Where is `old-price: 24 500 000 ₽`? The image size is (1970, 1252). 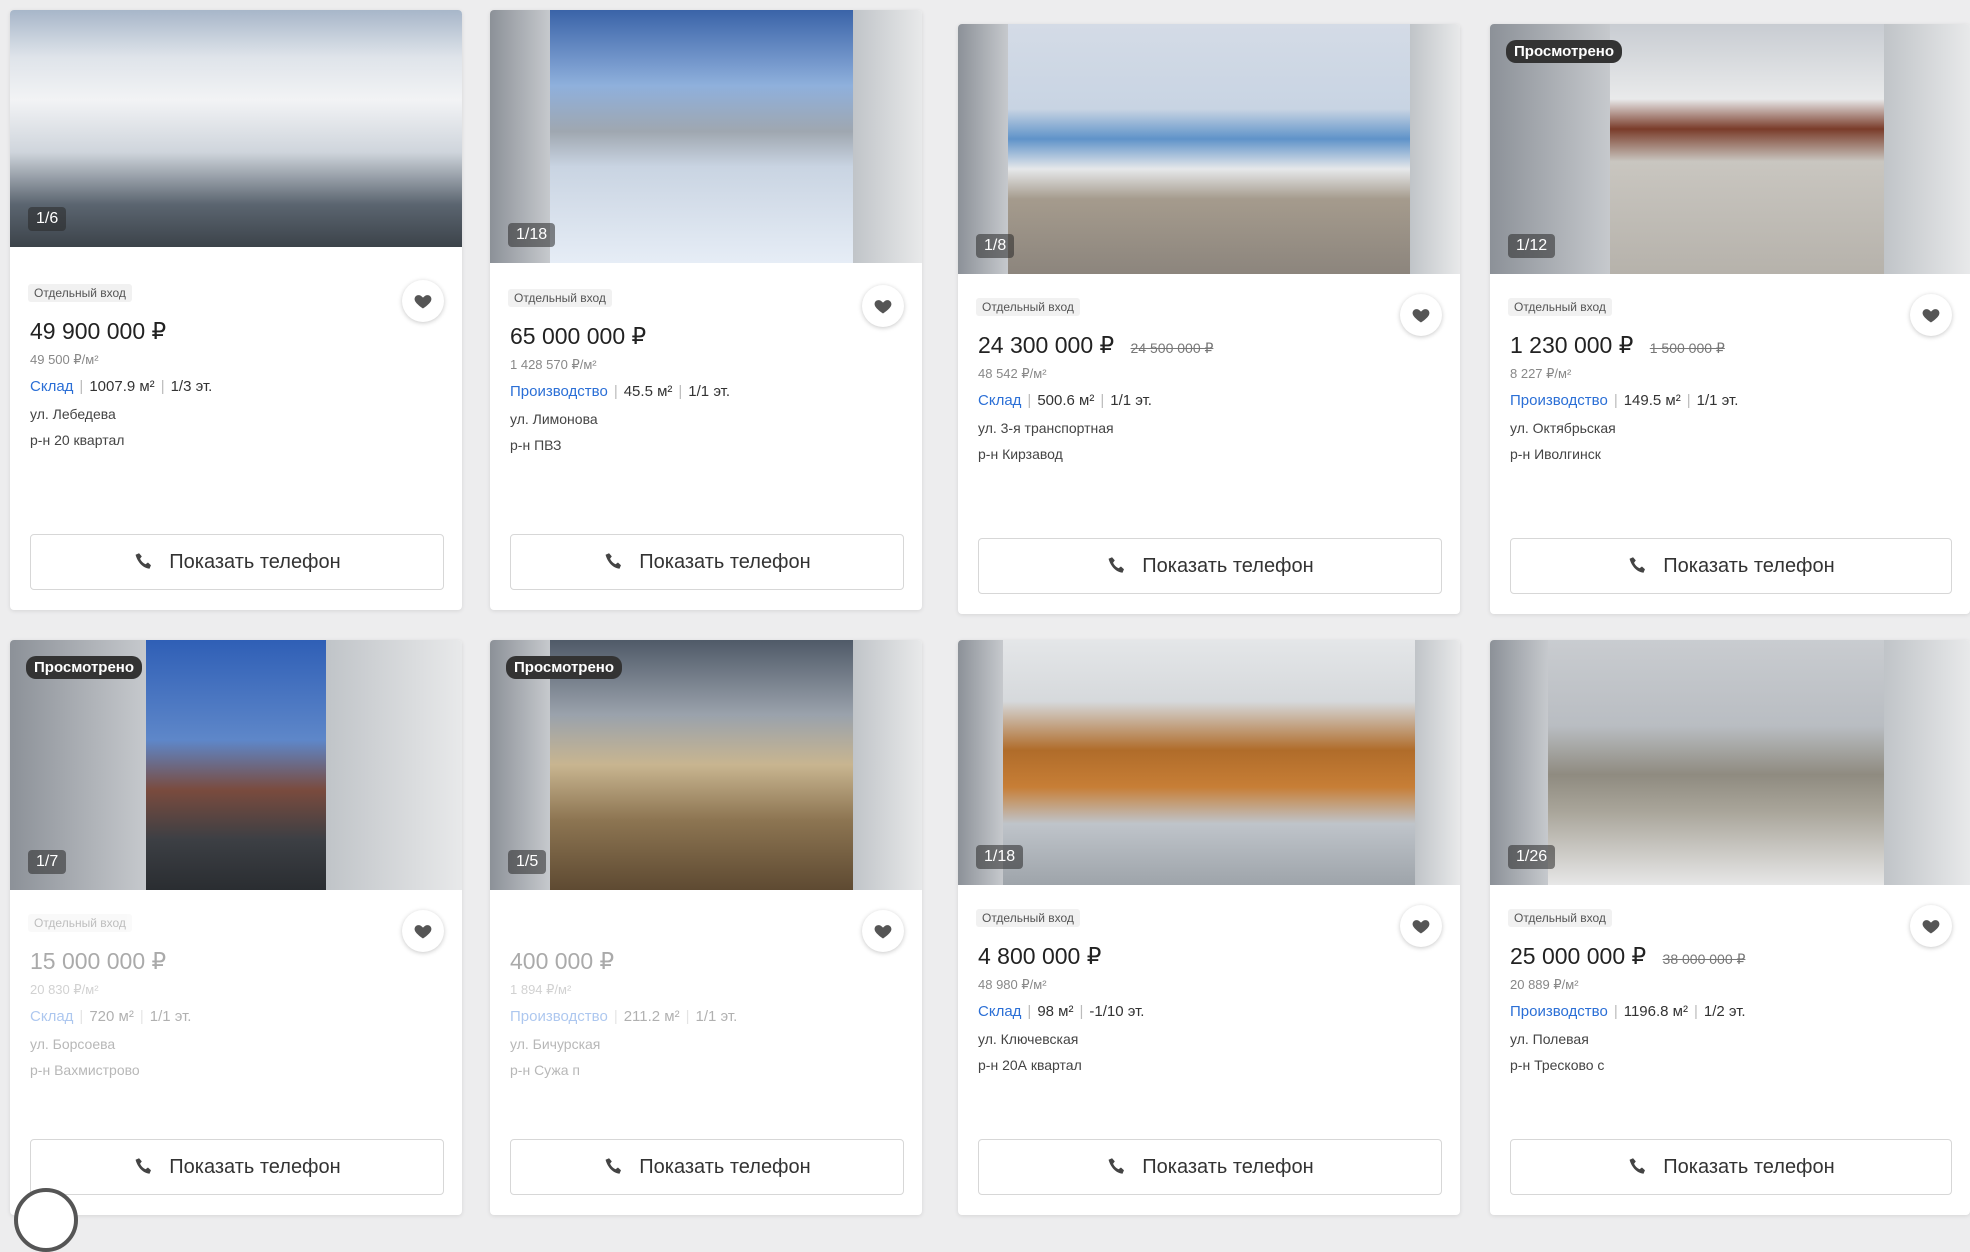
old-price: 24 500 000 ₽ is located at coordinates (1172, 348).